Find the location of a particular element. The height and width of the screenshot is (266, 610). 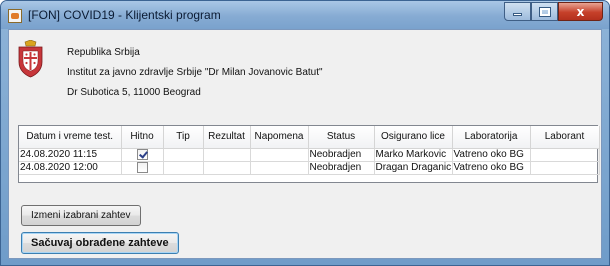

cell-osigurano-lice: Marko Markovic is located at coordinates (413, 155).